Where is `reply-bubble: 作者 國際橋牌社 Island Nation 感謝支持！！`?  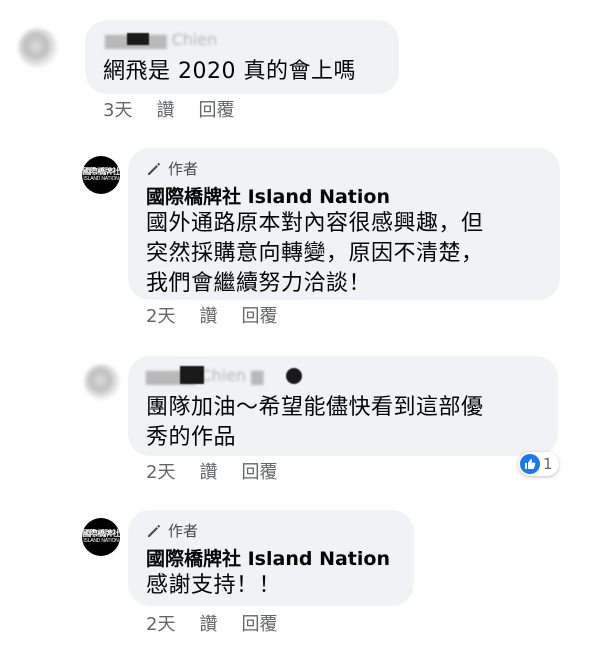
reply-bubble: 作者 國際橋牌社 Island Nation 感謝支持！！ is located at coordinates (271, 558).